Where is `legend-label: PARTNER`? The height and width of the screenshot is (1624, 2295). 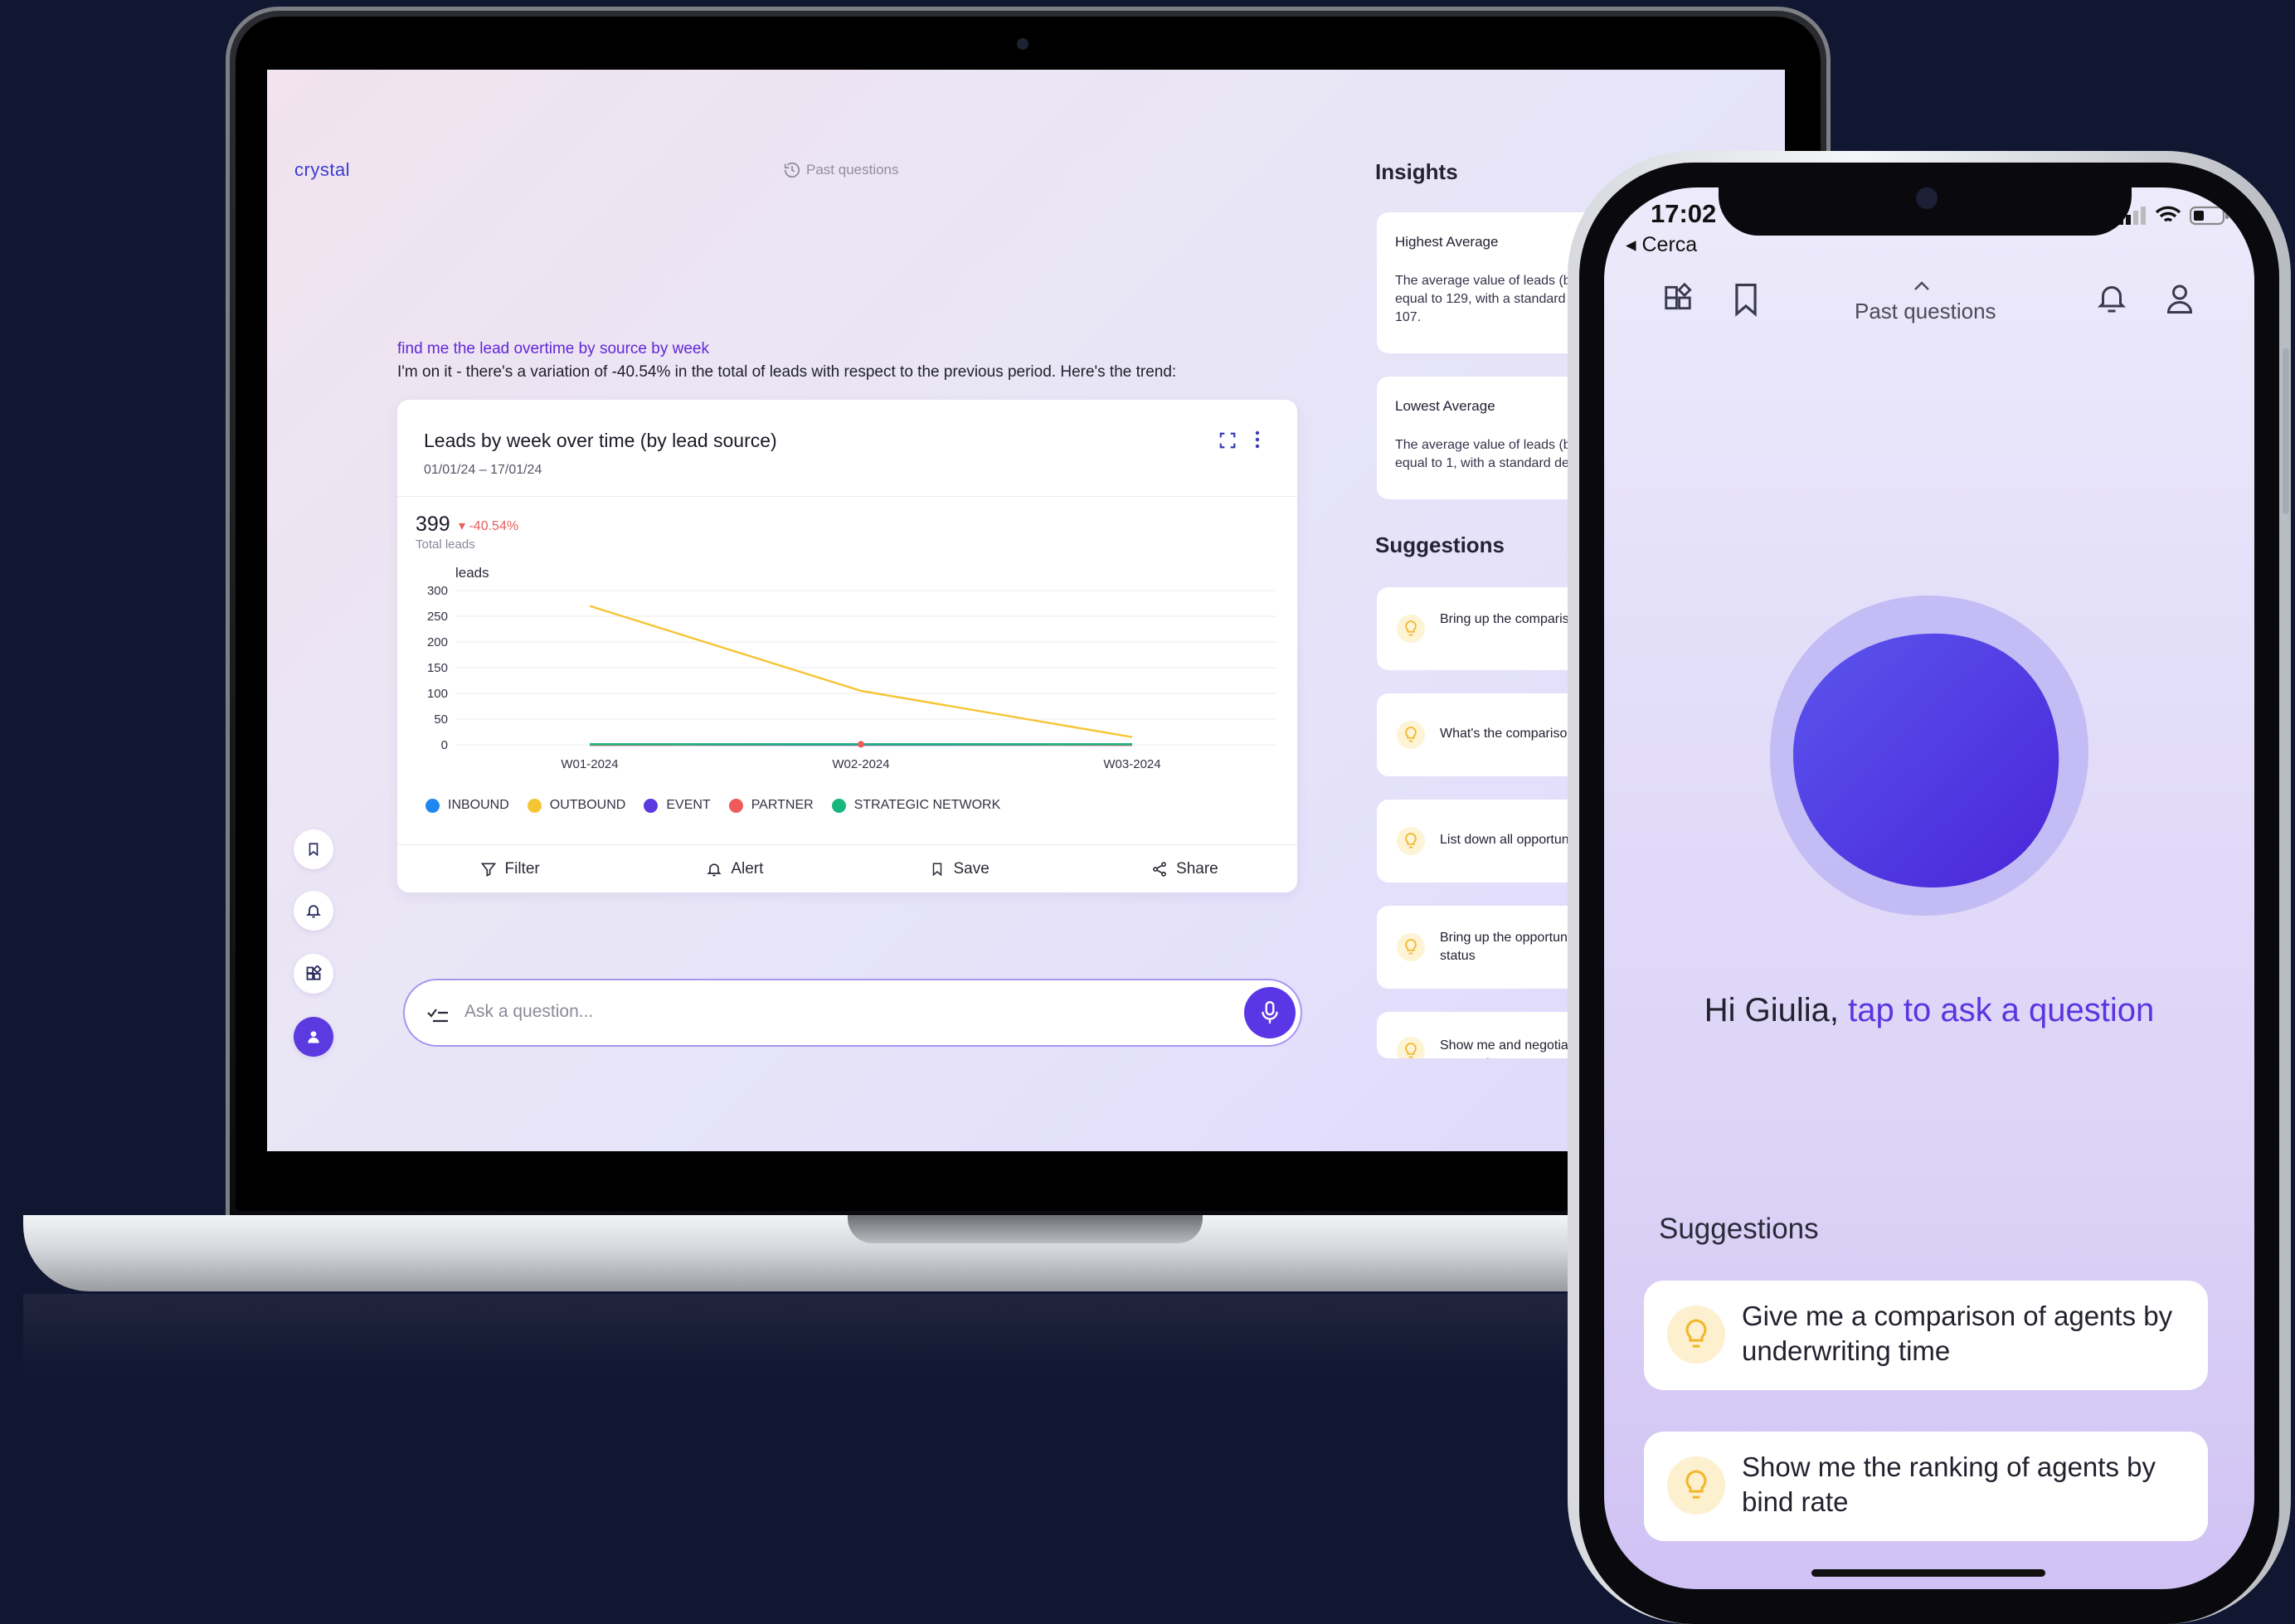 legend-label: PARTNER is located at coordinates (782, 805).